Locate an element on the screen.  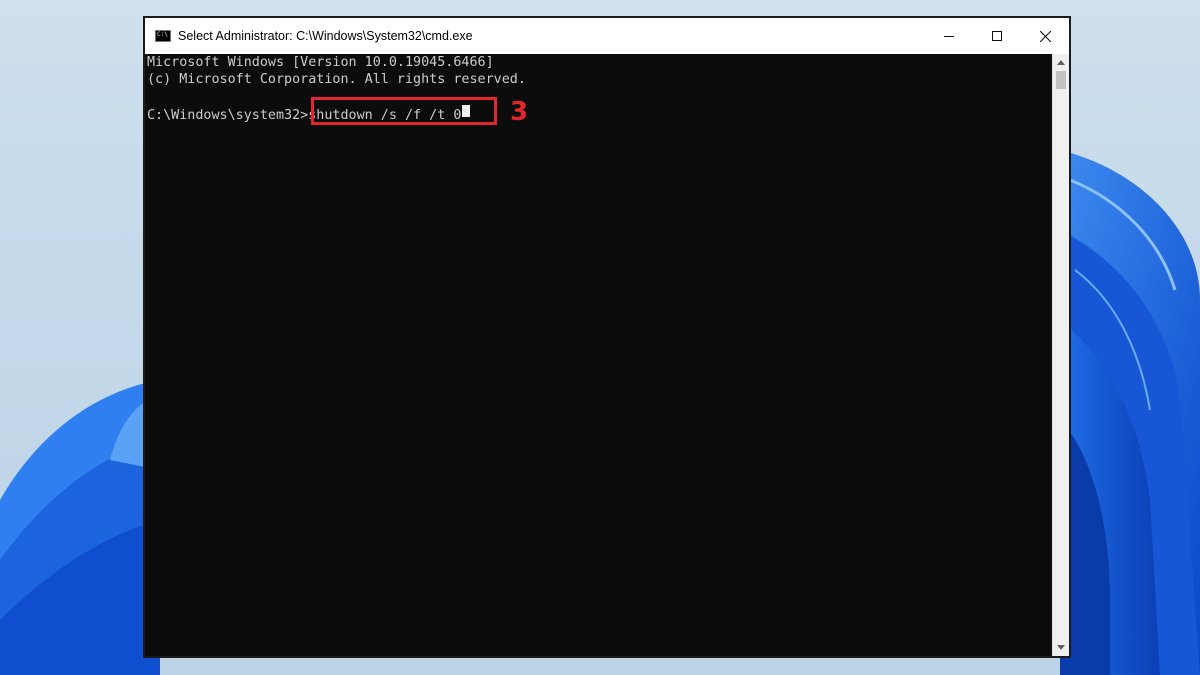
scroll-down-button is located at coordinates (1061, 647).